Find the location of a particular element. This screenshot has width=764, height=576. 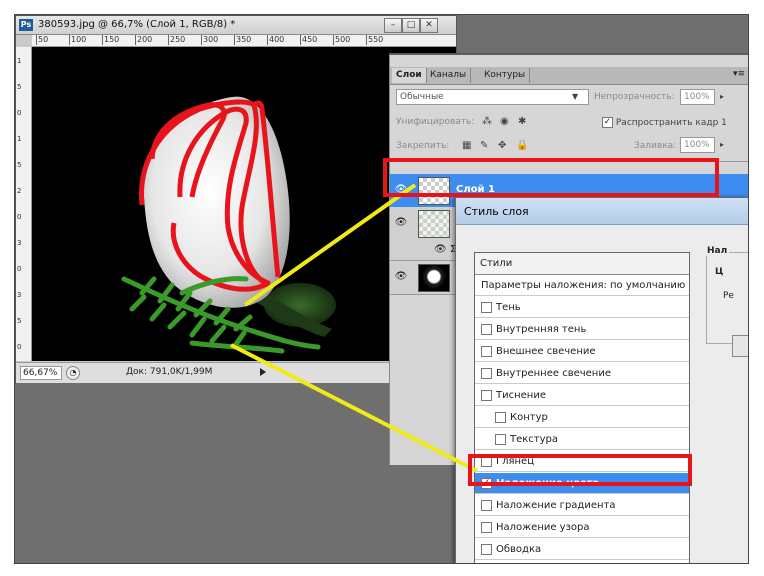

annotation-arrow-to-layer is located at coordinates (330, 245).